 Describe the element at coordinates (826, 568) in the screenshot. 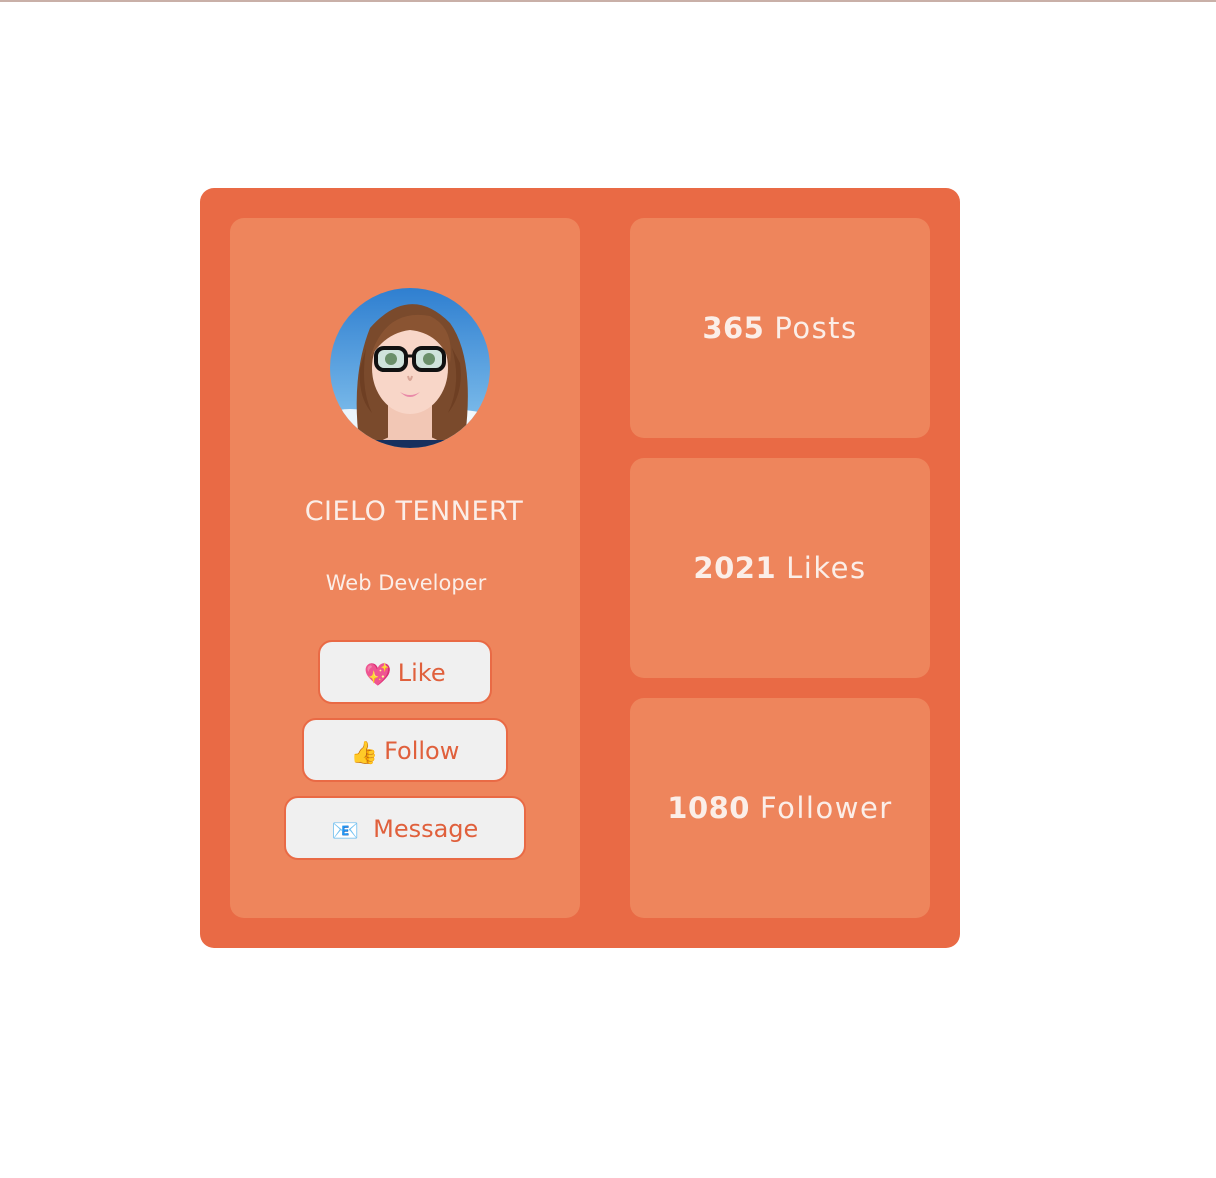

I see `stat-likes-label: Likes` at that location.